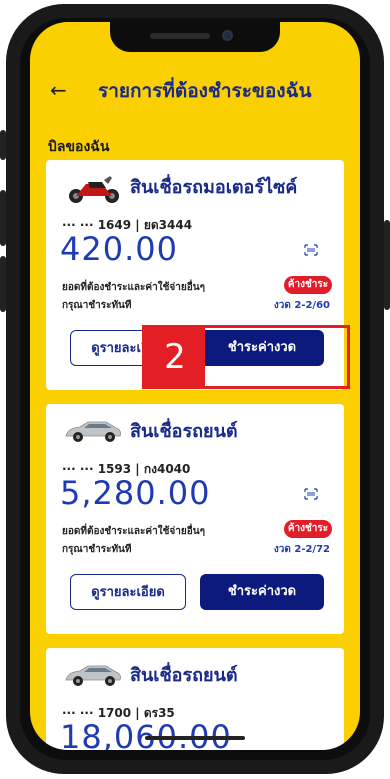 This screenshot has width=390, height=779. What do you see at coordinates (301, 549) in the screenshot?
I see `installment-text: งวด 2-2/72` at bounding box center [301, 549].